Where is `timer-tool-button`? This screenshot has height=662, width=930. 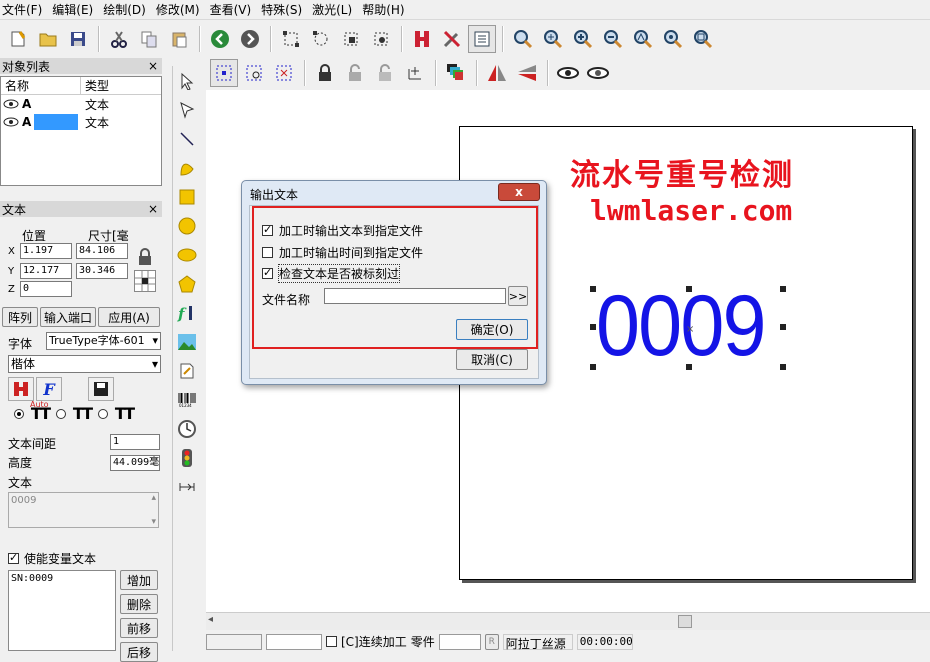 timer-tool-button is located at coordinates (187, 428).